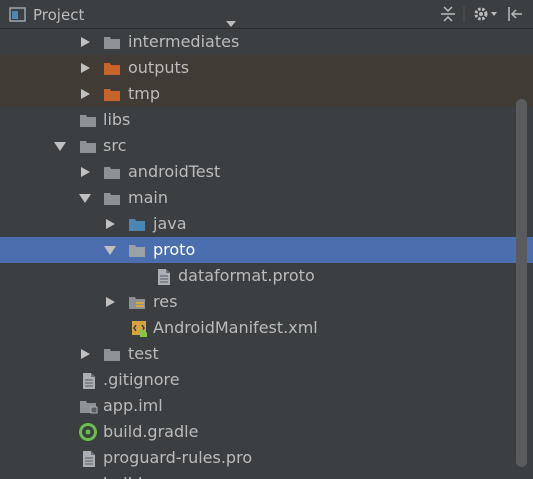  Describe the element at coordinates (88, 406) in the screenshot. I see `module-file-icon` at that location.